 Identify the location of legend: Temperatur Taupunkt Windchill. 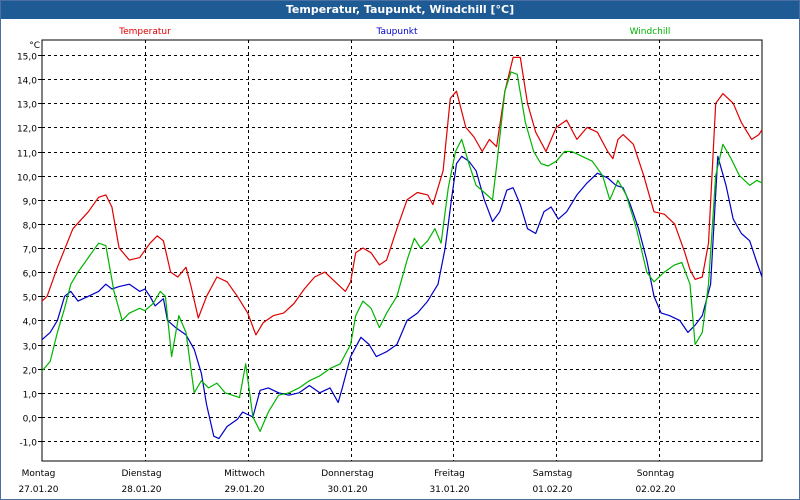
(394, 32).